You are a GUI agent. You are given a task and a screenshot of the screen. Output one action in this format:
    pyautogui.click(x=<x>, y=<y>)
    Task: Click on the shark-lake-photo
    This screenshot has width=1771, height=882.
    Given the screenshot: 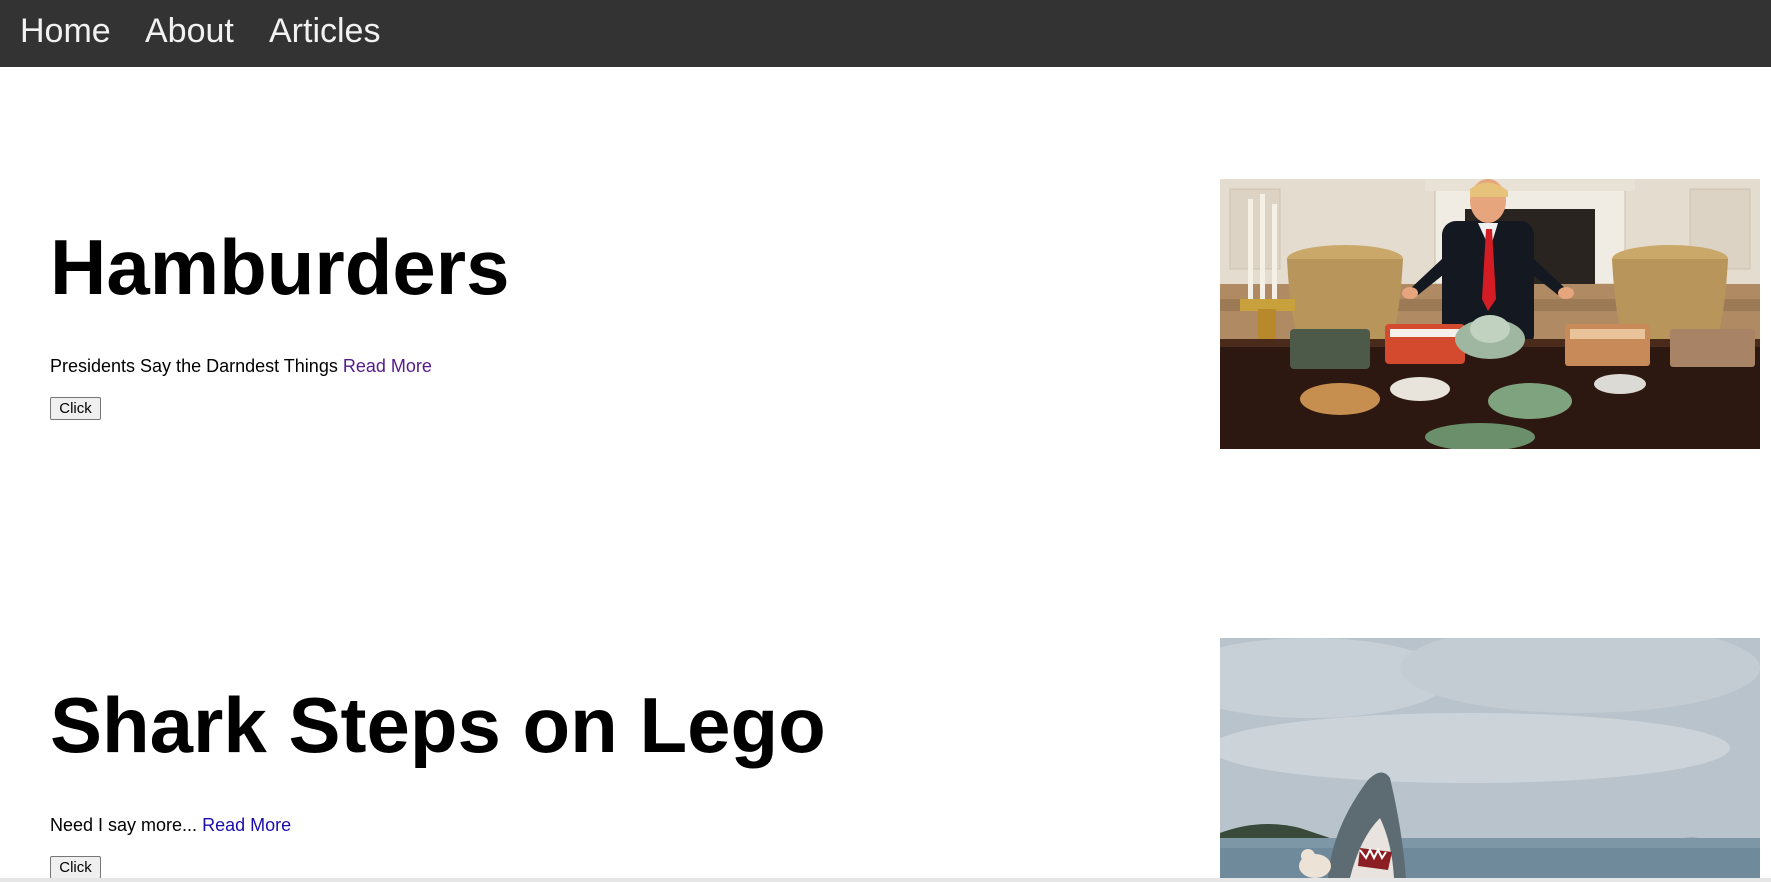 What is the action you would take?
    pyautogui.click(x=1490, y=758)
    